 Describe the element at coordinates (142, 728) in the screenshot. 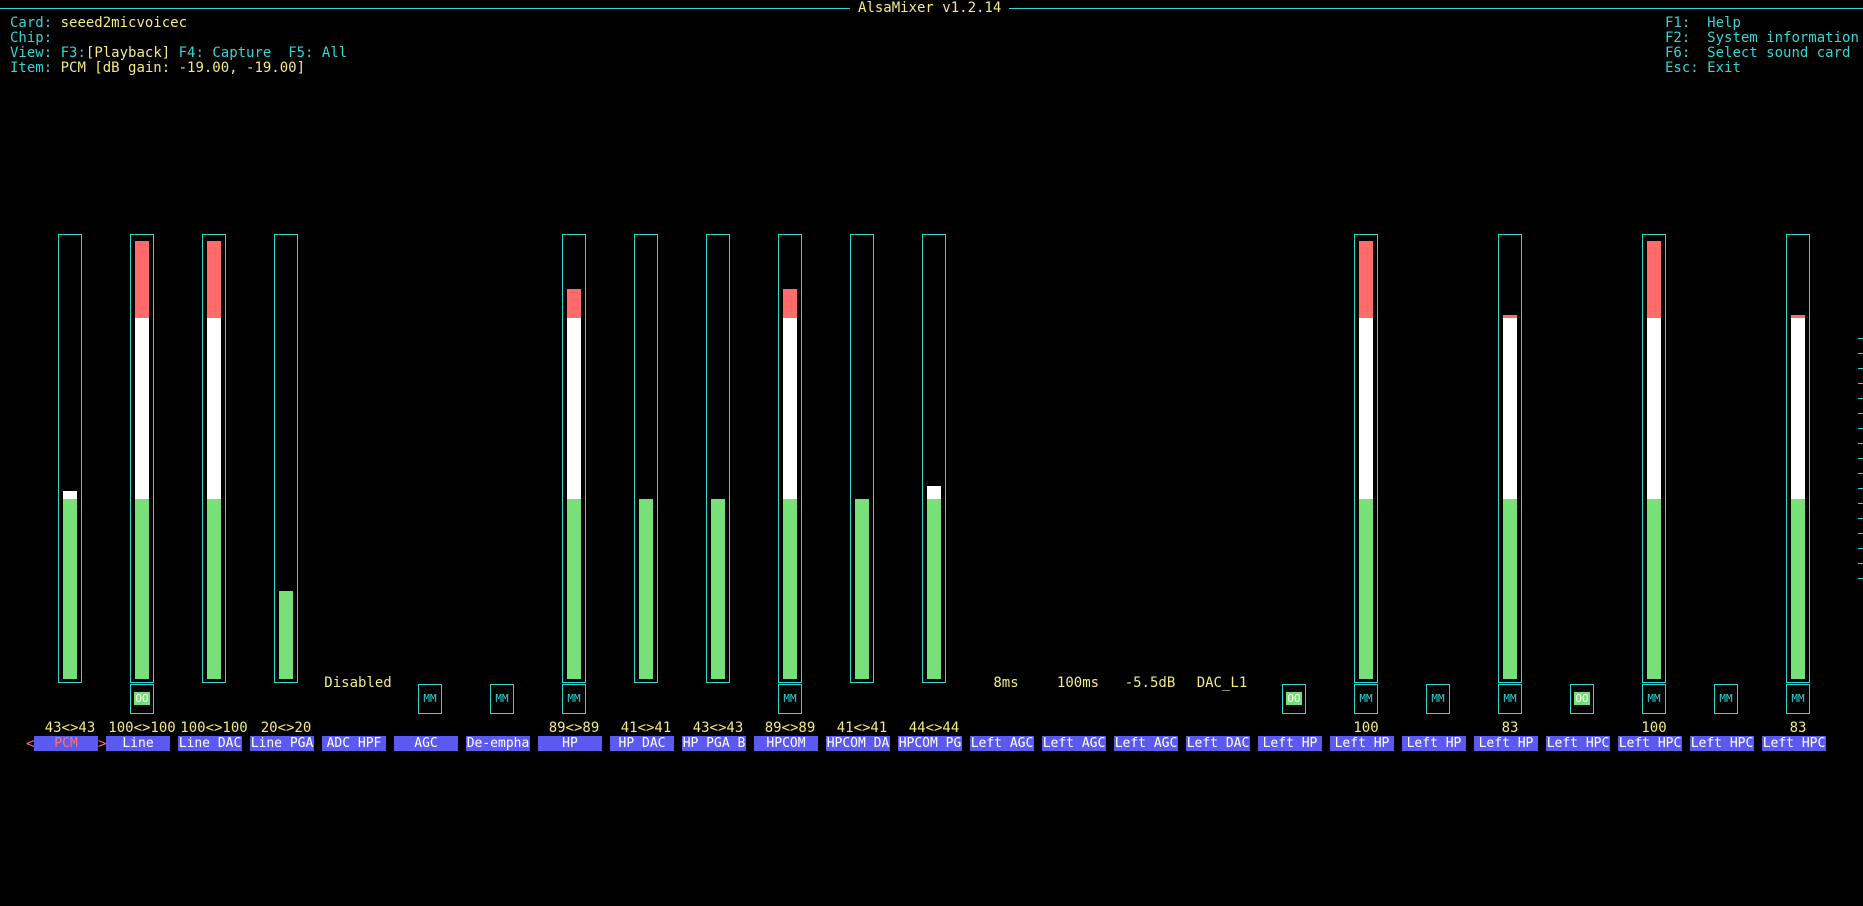

I see `control-volume-value: 100<>100` at that location.